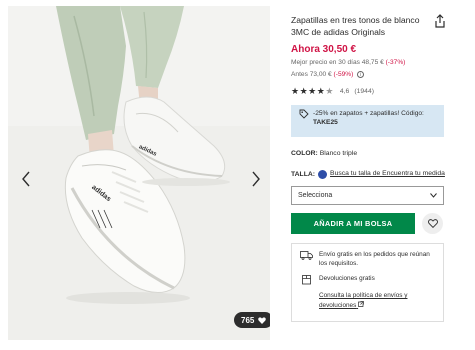 This screenshot has height=350, width=475. I want to click on rating-summary: ★★★★★ 4,6 (1944), so click(368, 91).